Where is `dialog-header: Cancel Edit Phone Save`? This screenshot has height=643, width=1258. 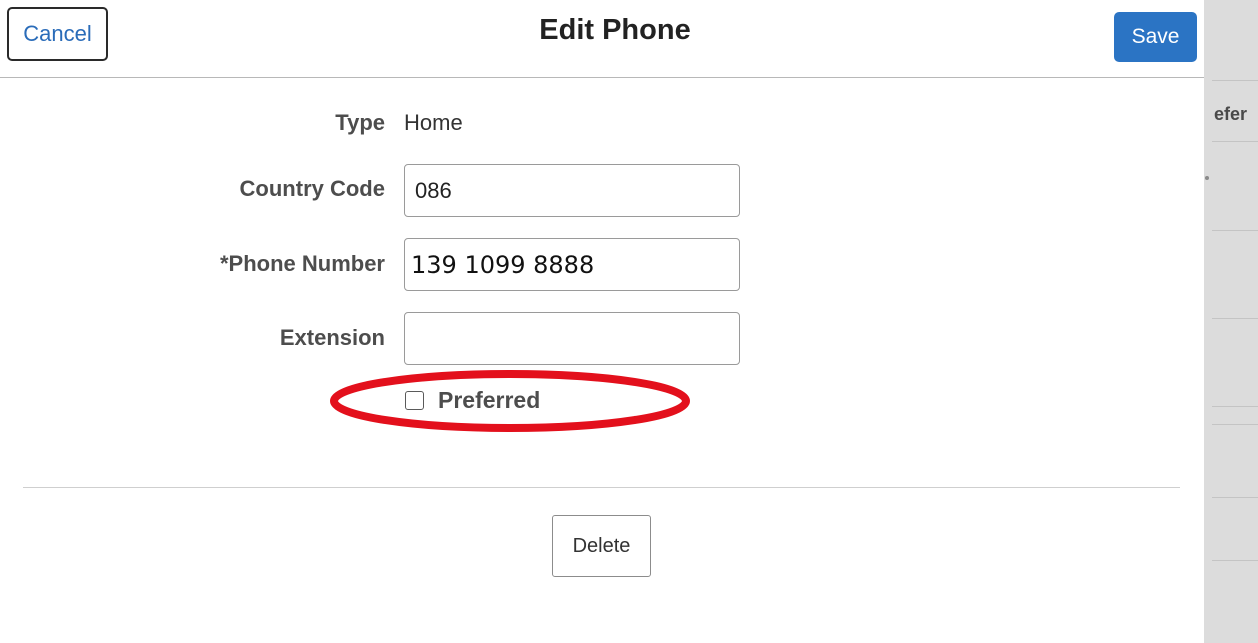
dialog-header: Cancel Edit Phone Save is located at coordinates (602, 39).